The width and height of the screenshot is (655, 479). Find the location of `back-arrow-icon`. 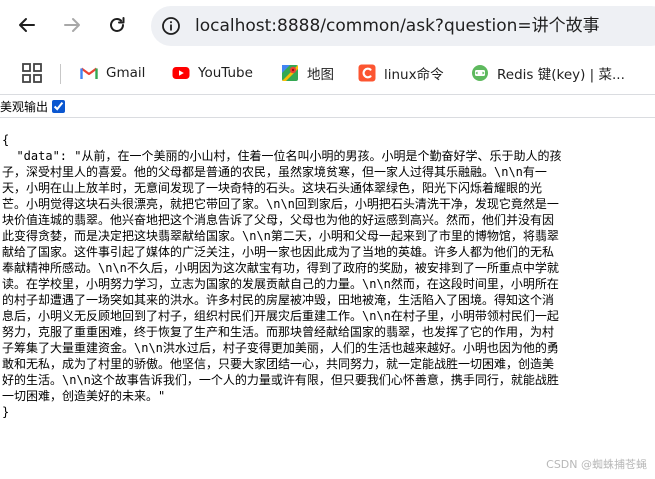

back-arrow-icon is located at coordinates (27, 25).